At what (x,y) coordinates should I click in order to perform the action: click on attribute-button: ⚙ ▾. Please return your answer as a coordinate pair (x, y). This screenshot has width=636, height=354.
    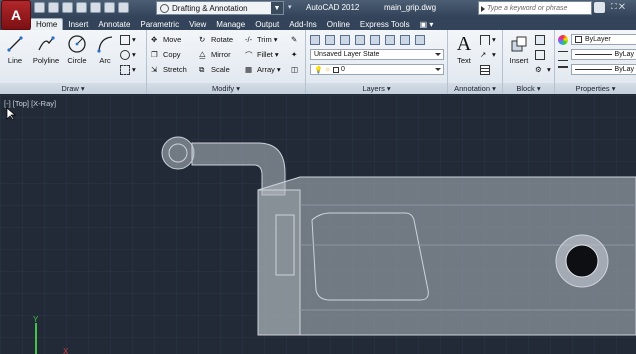
    Looking at the image, I should click on (543, 69).